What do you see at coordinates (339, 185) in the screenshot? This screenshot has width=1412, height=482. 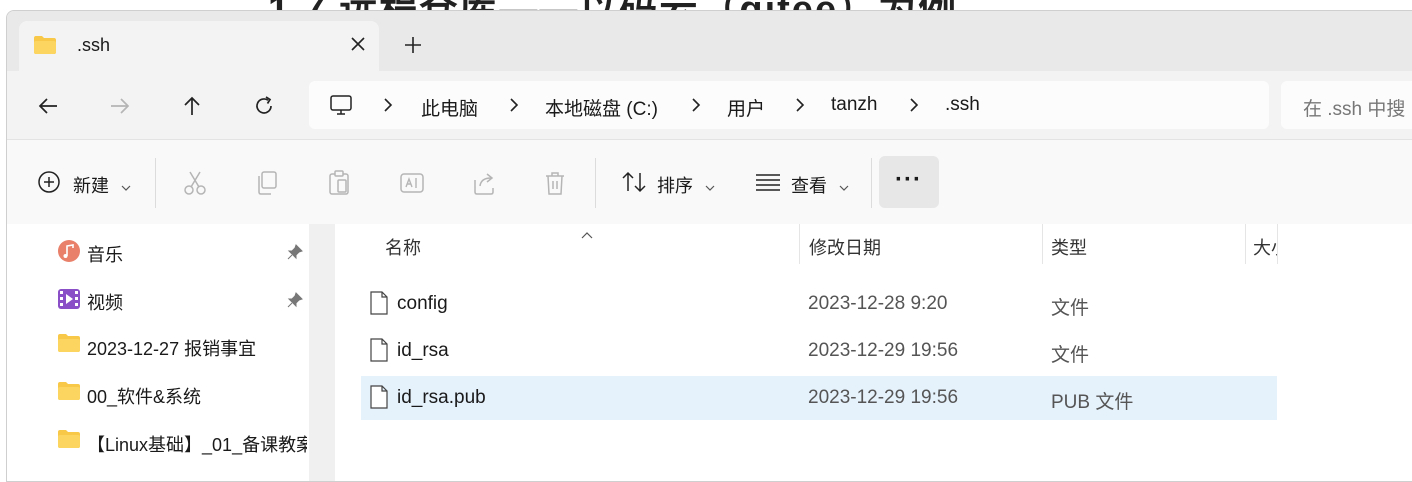 I see `paste-icon` at bounding box center [339, 185].